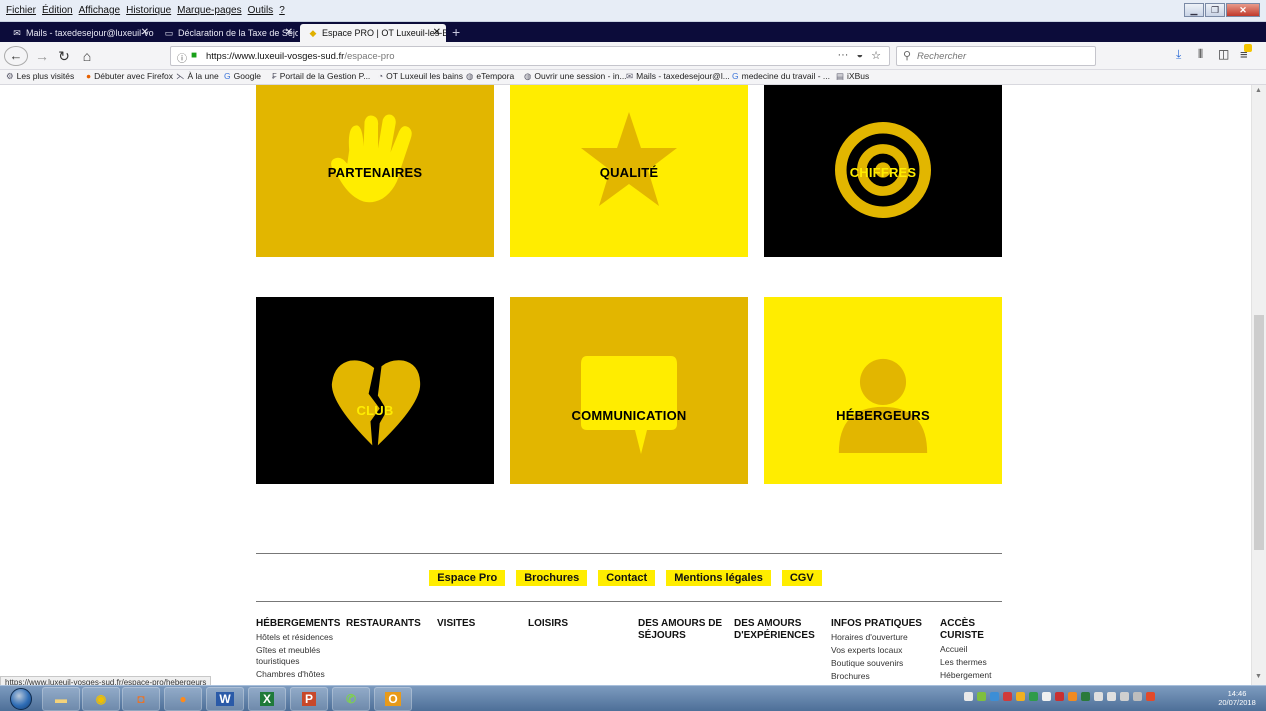  Describe the element at coordinates (64, 56) in the screenshot. I see `reload-icon: ↻` at that location.